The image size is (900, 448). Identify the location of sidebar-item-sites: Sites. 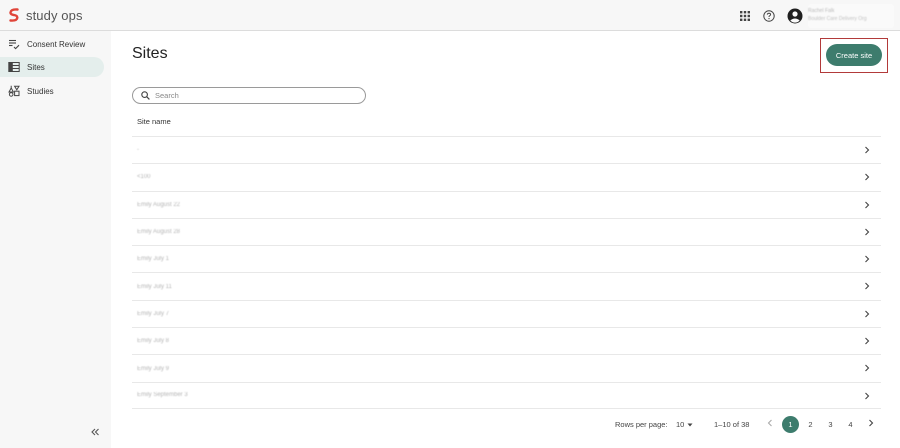
(52, 67).